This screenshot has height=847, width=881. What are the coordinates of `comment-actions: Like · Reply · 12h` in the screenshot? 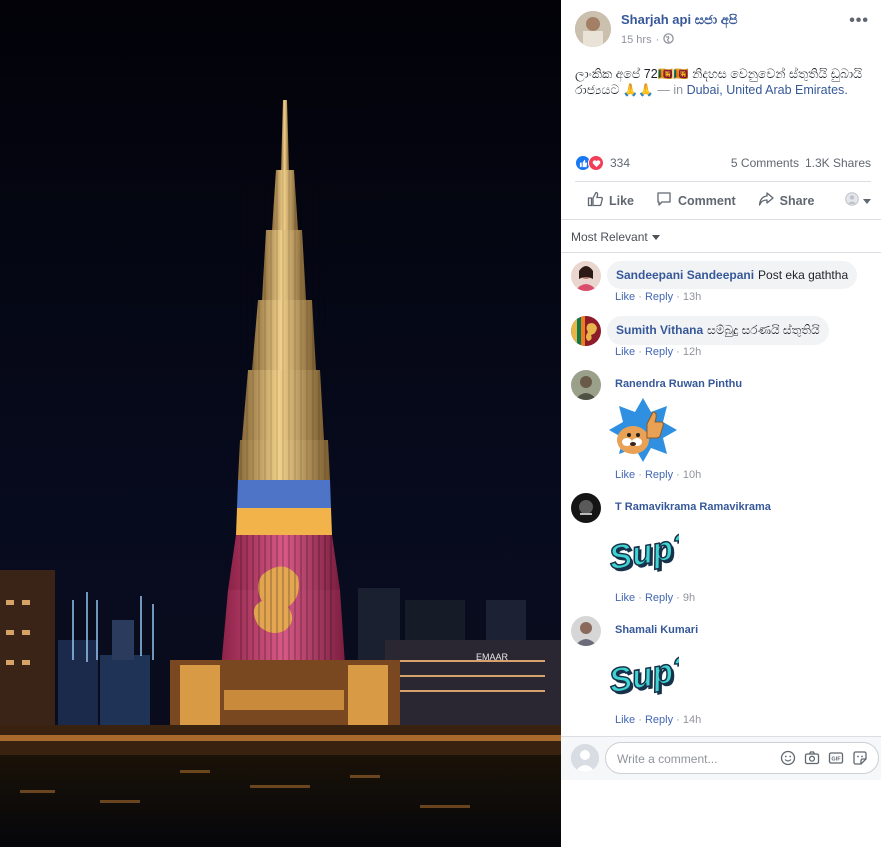 It's located at (658, 352).